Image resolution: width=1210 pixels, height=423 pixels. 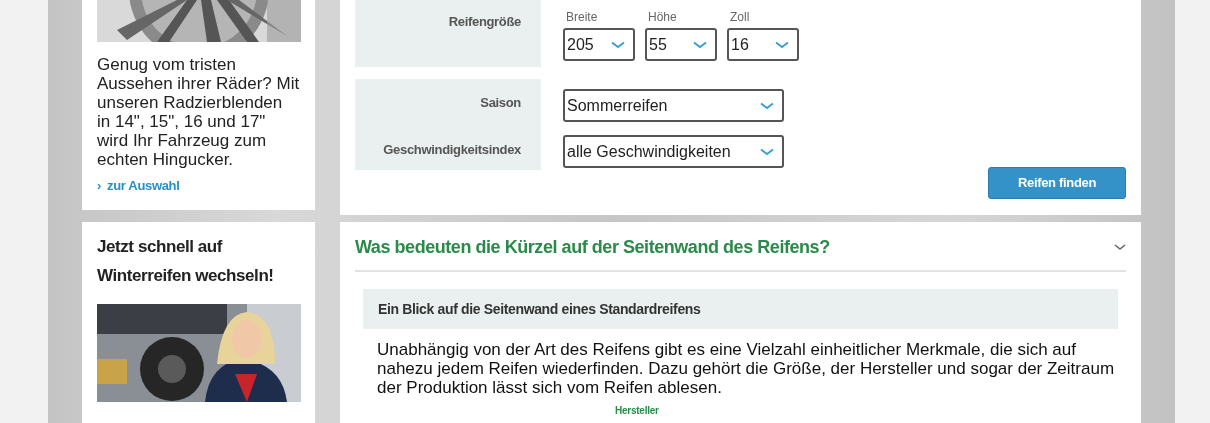 What do you see at coordinates (582, 17) in the screenshot?
I see `field-label: Breite` at bounding box center [582, 17].